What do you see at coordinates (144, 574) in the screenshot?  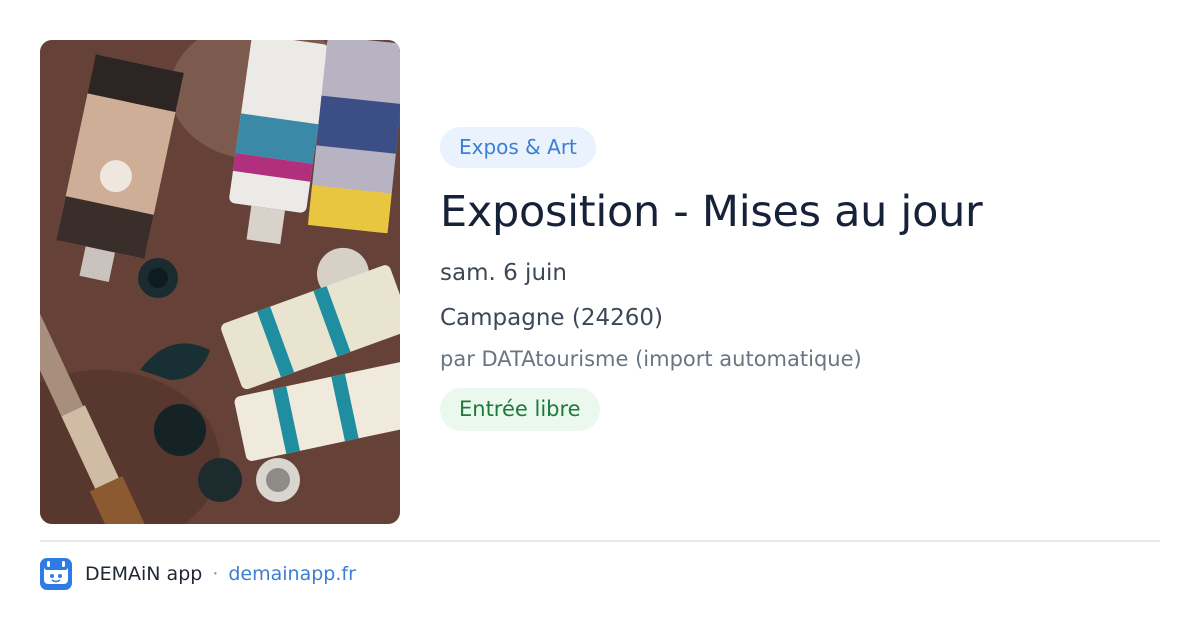 I see `app-name: DEMAiN app` at bounding box center [144, 574].